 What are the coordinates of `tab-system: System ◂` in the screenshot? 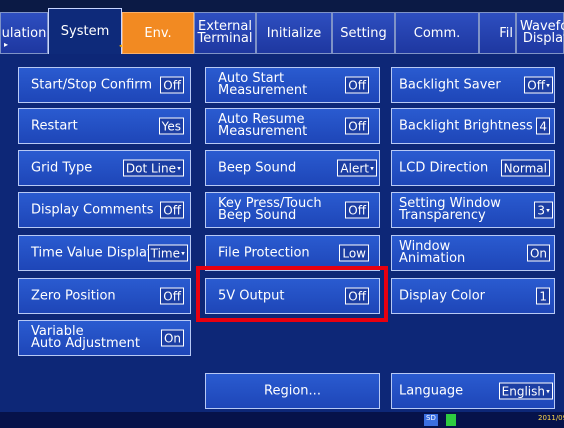 It's located at (85, 31).